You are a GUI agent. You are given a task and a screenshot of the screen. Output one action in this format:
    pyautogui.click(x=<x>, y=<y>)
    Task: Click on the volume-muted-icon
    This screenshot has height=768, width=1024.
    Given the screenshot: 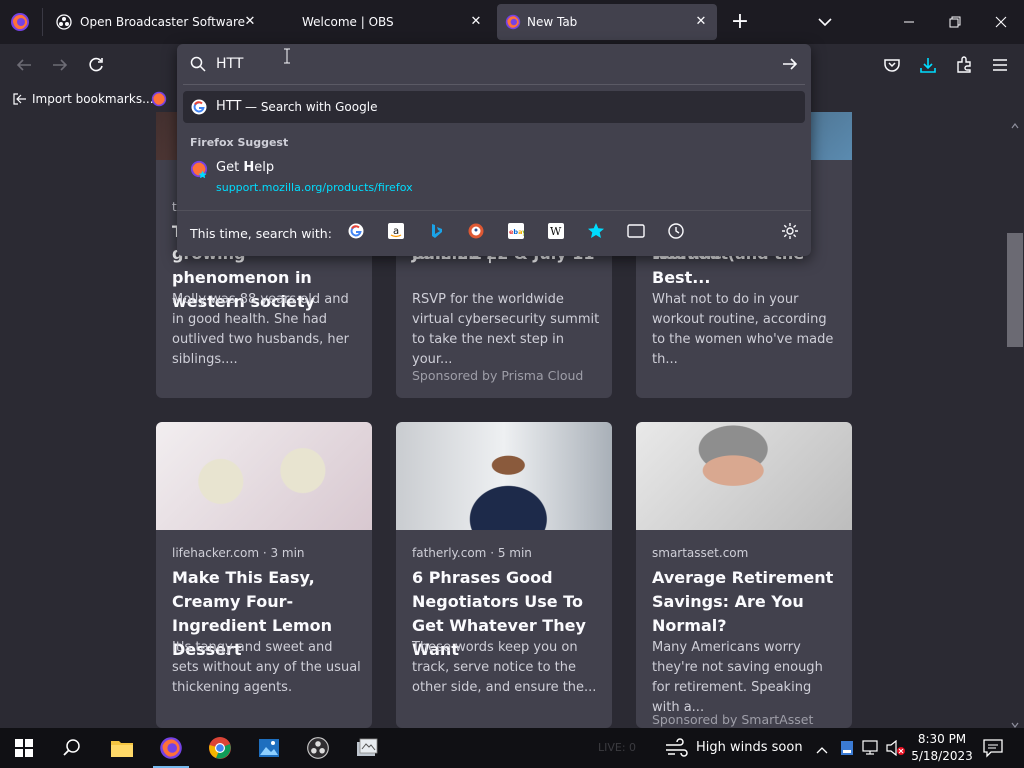 What is the action you would take?
    pyautogui.click(x=896, y=748)
    